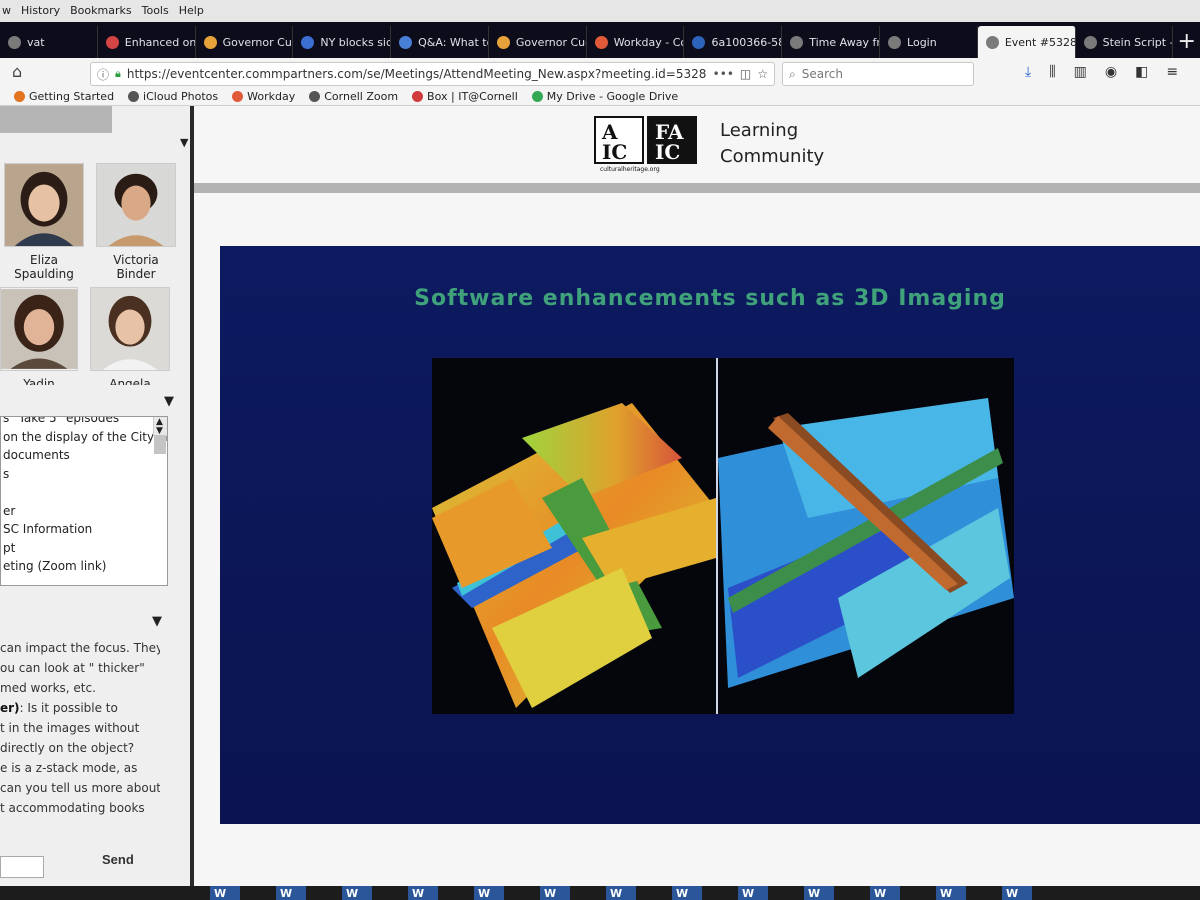 The image size is (1200, 900). Describe the element at coordinates (353, 96) in the screenshot. I see `bookmark-item: Cornell Zoom` at that location.